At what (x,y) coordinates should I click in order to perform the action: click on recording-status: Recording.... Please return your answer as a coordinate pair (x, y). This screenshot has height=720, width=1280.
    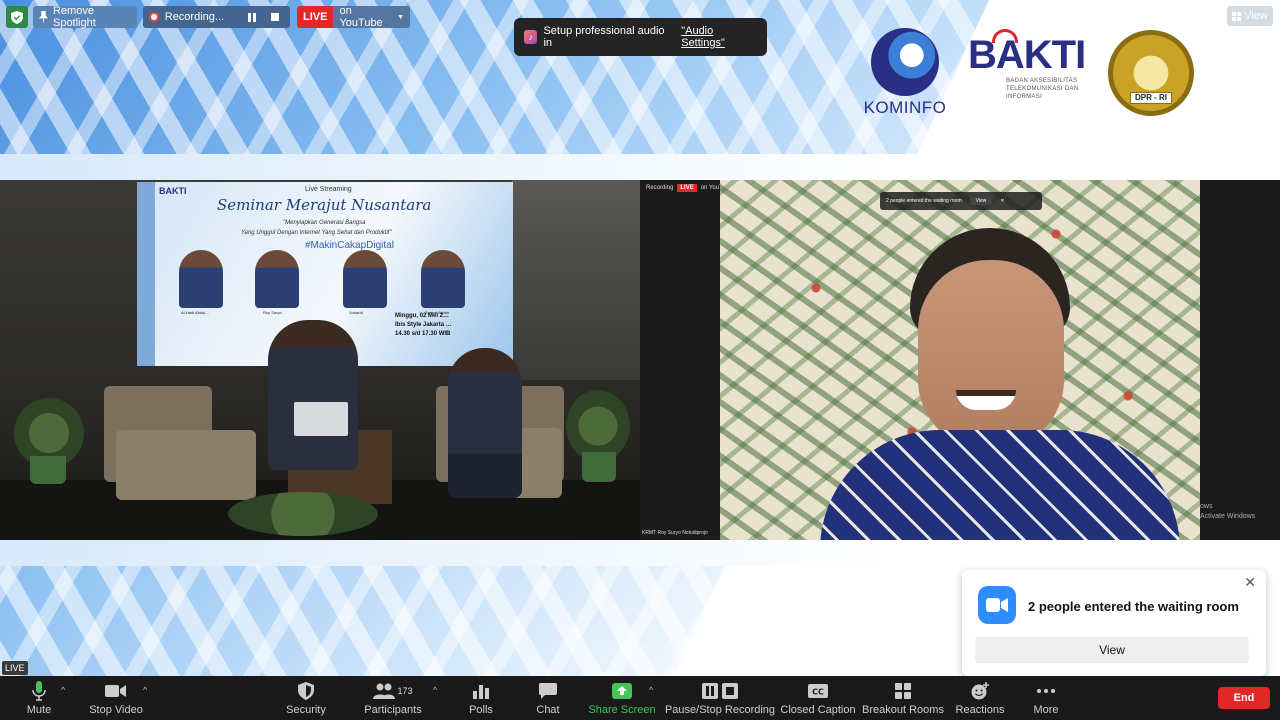
    Looking at the image, I should click on (216, 17).